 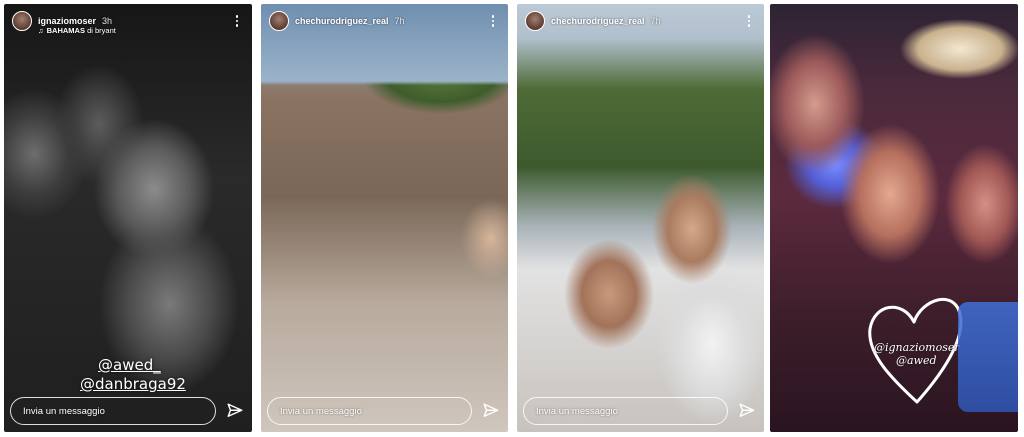 What do you see at coordinates (41, 30) in the screenshot?
I see `music-note-icon: ♫` at bounding box center [41, 30].